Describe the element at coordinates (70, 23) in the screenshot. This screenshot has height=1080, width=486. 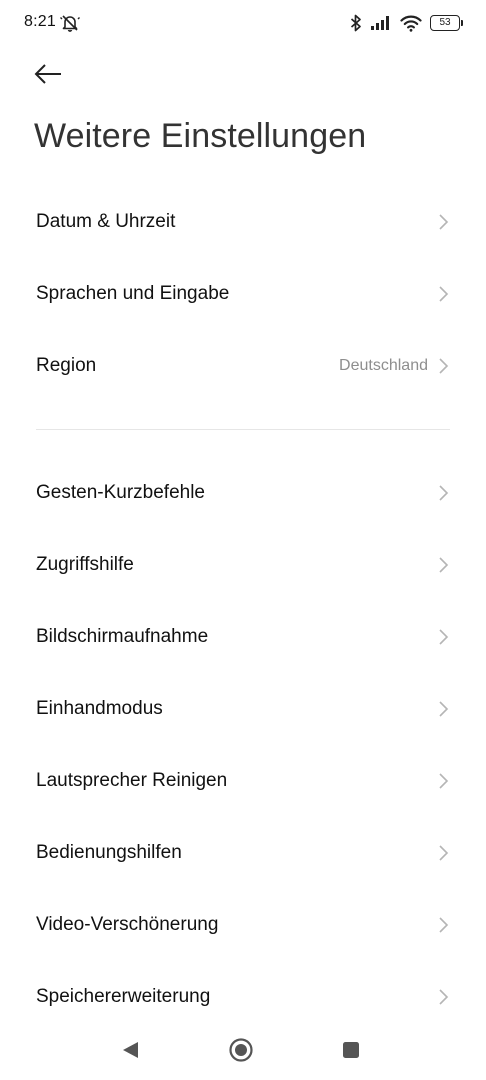
I see `mute-icon` at that location.